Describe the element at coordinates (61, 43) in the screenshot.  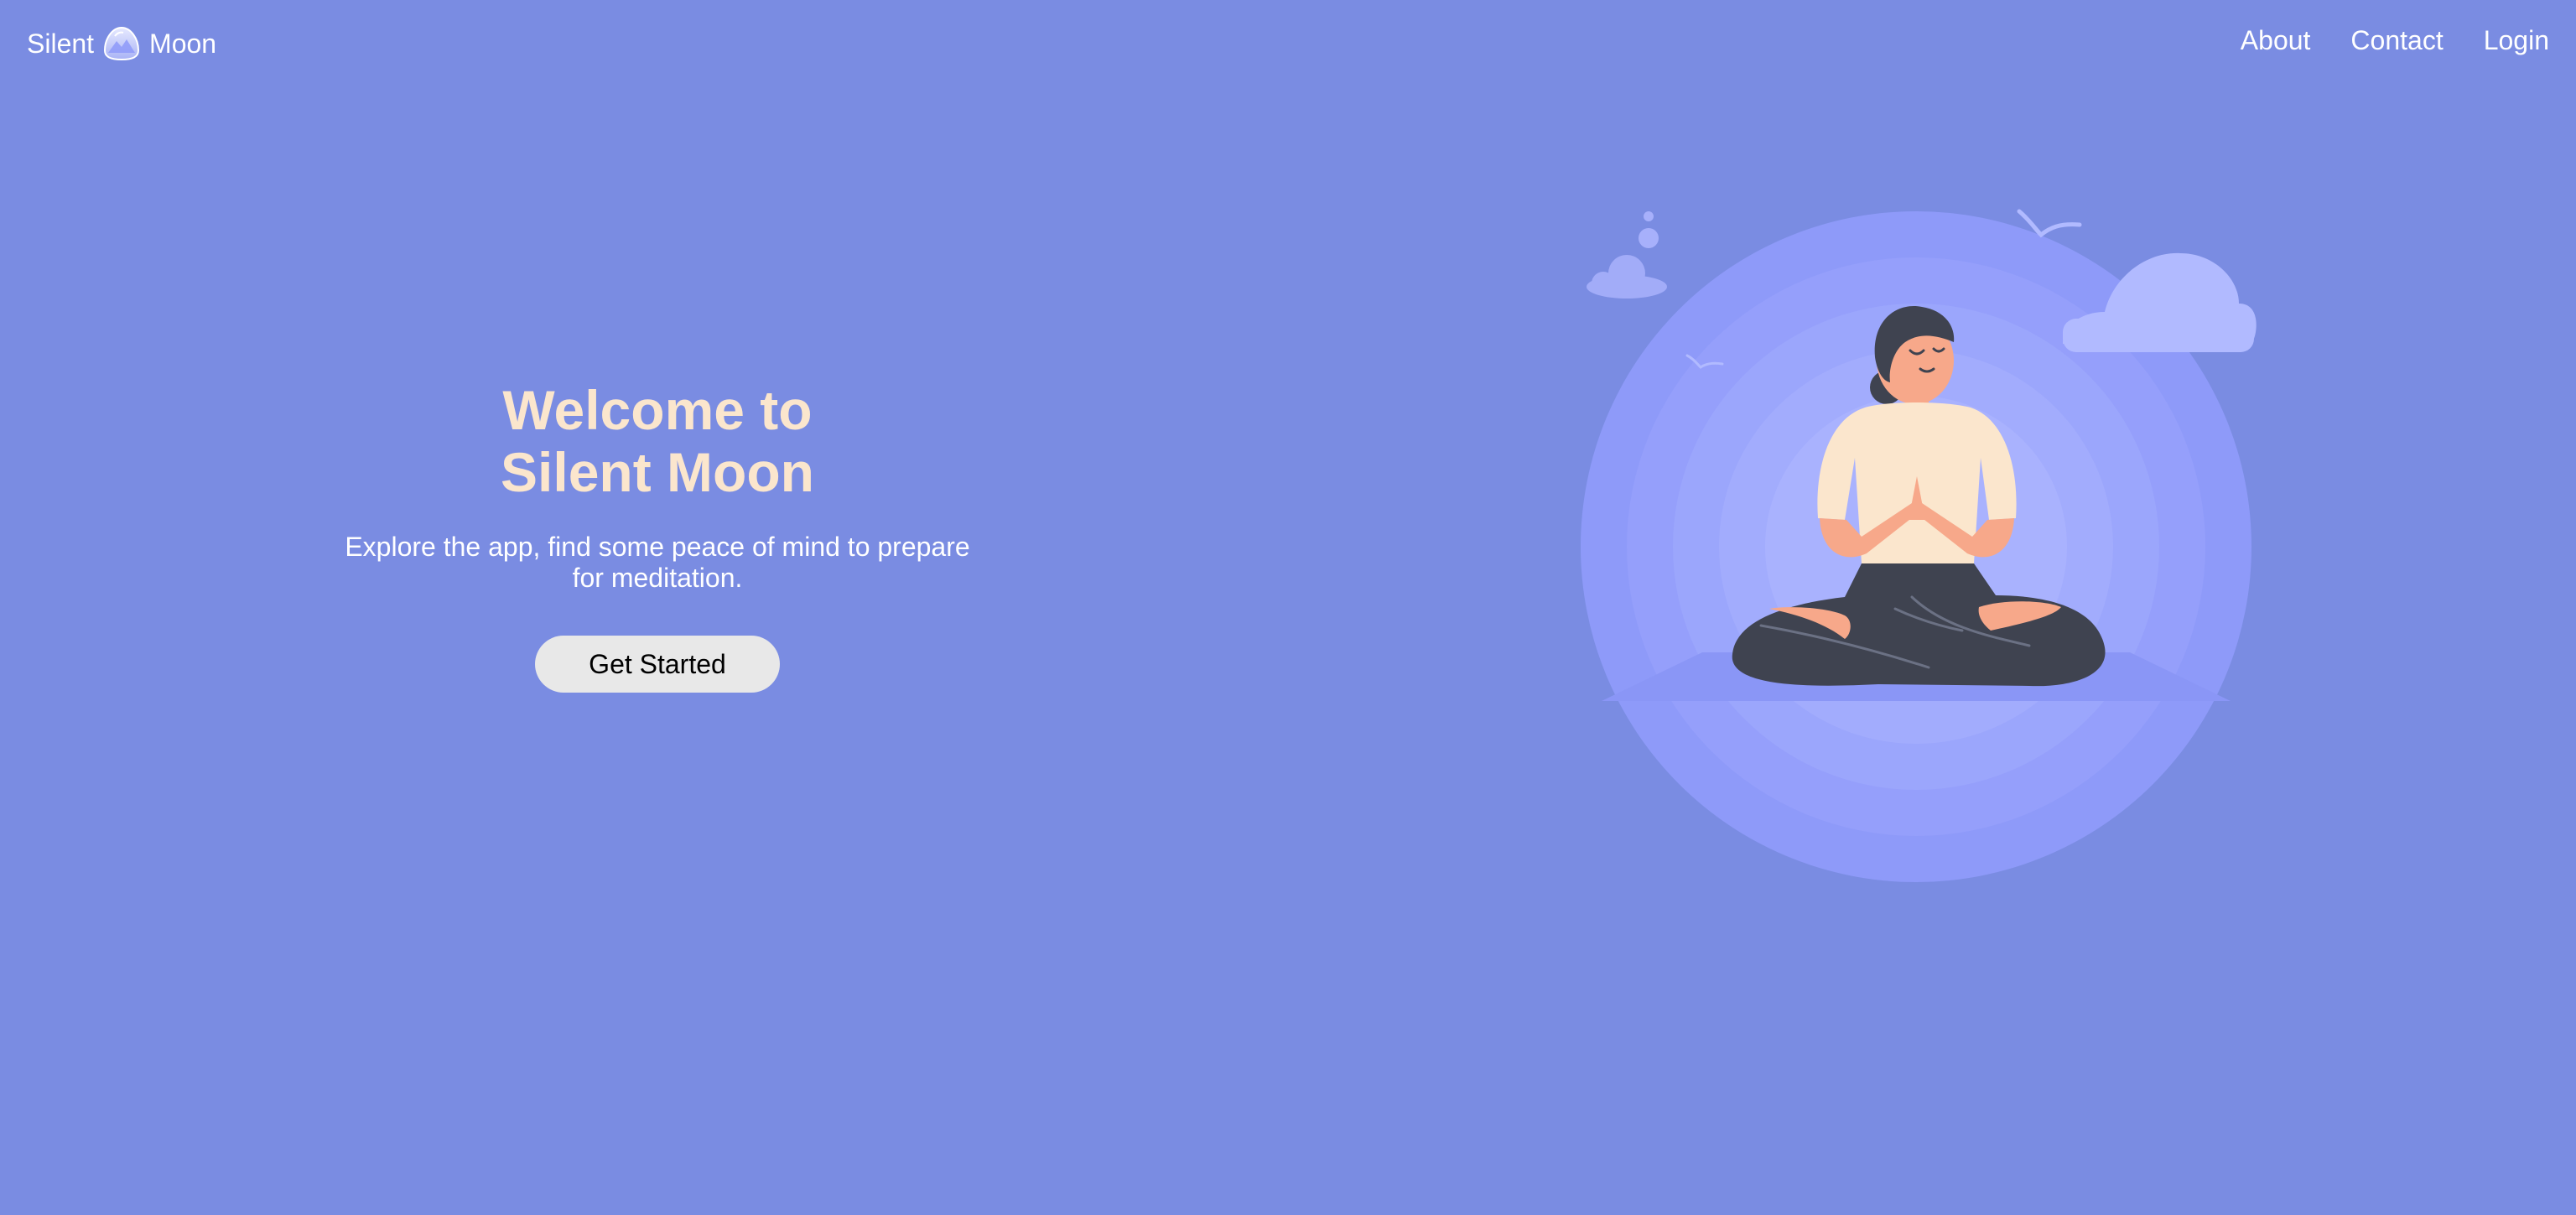
I see `brand-name-left: Silent` at that location.